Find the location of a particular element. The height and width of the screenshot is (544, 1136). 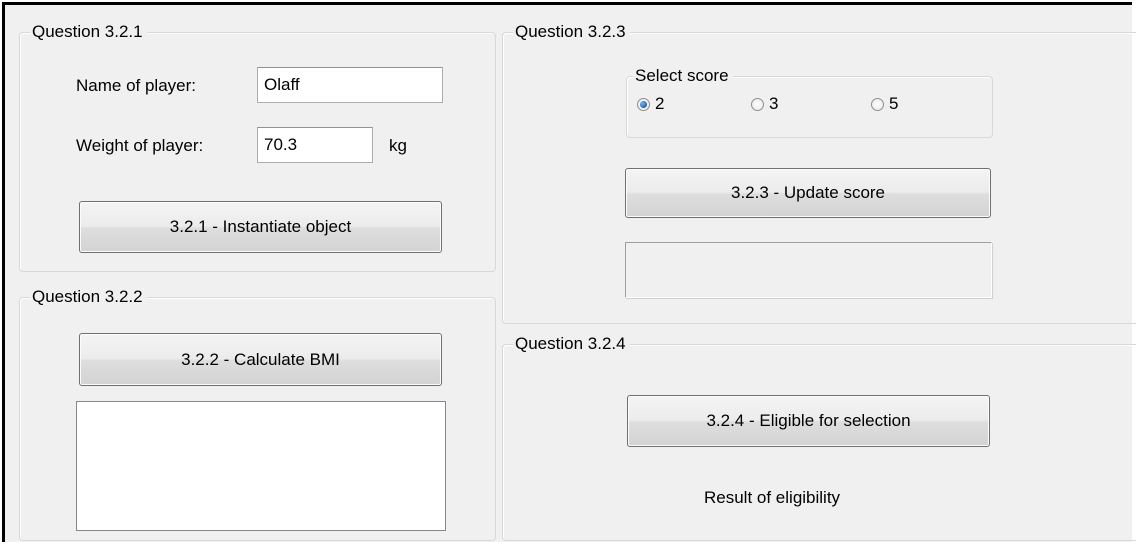

score-option-3: 3 is located at coordinates (764, 104).